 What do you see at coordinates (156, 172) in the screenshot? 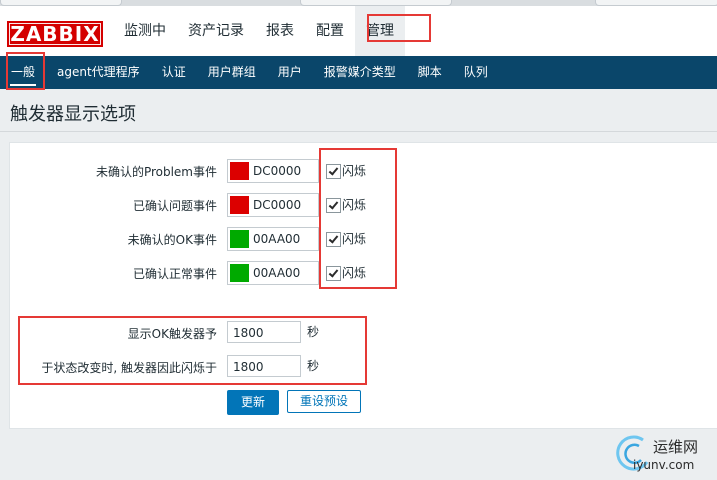
I see `event-label: 未确认的Problem事件` at bounding box center [156, 172].